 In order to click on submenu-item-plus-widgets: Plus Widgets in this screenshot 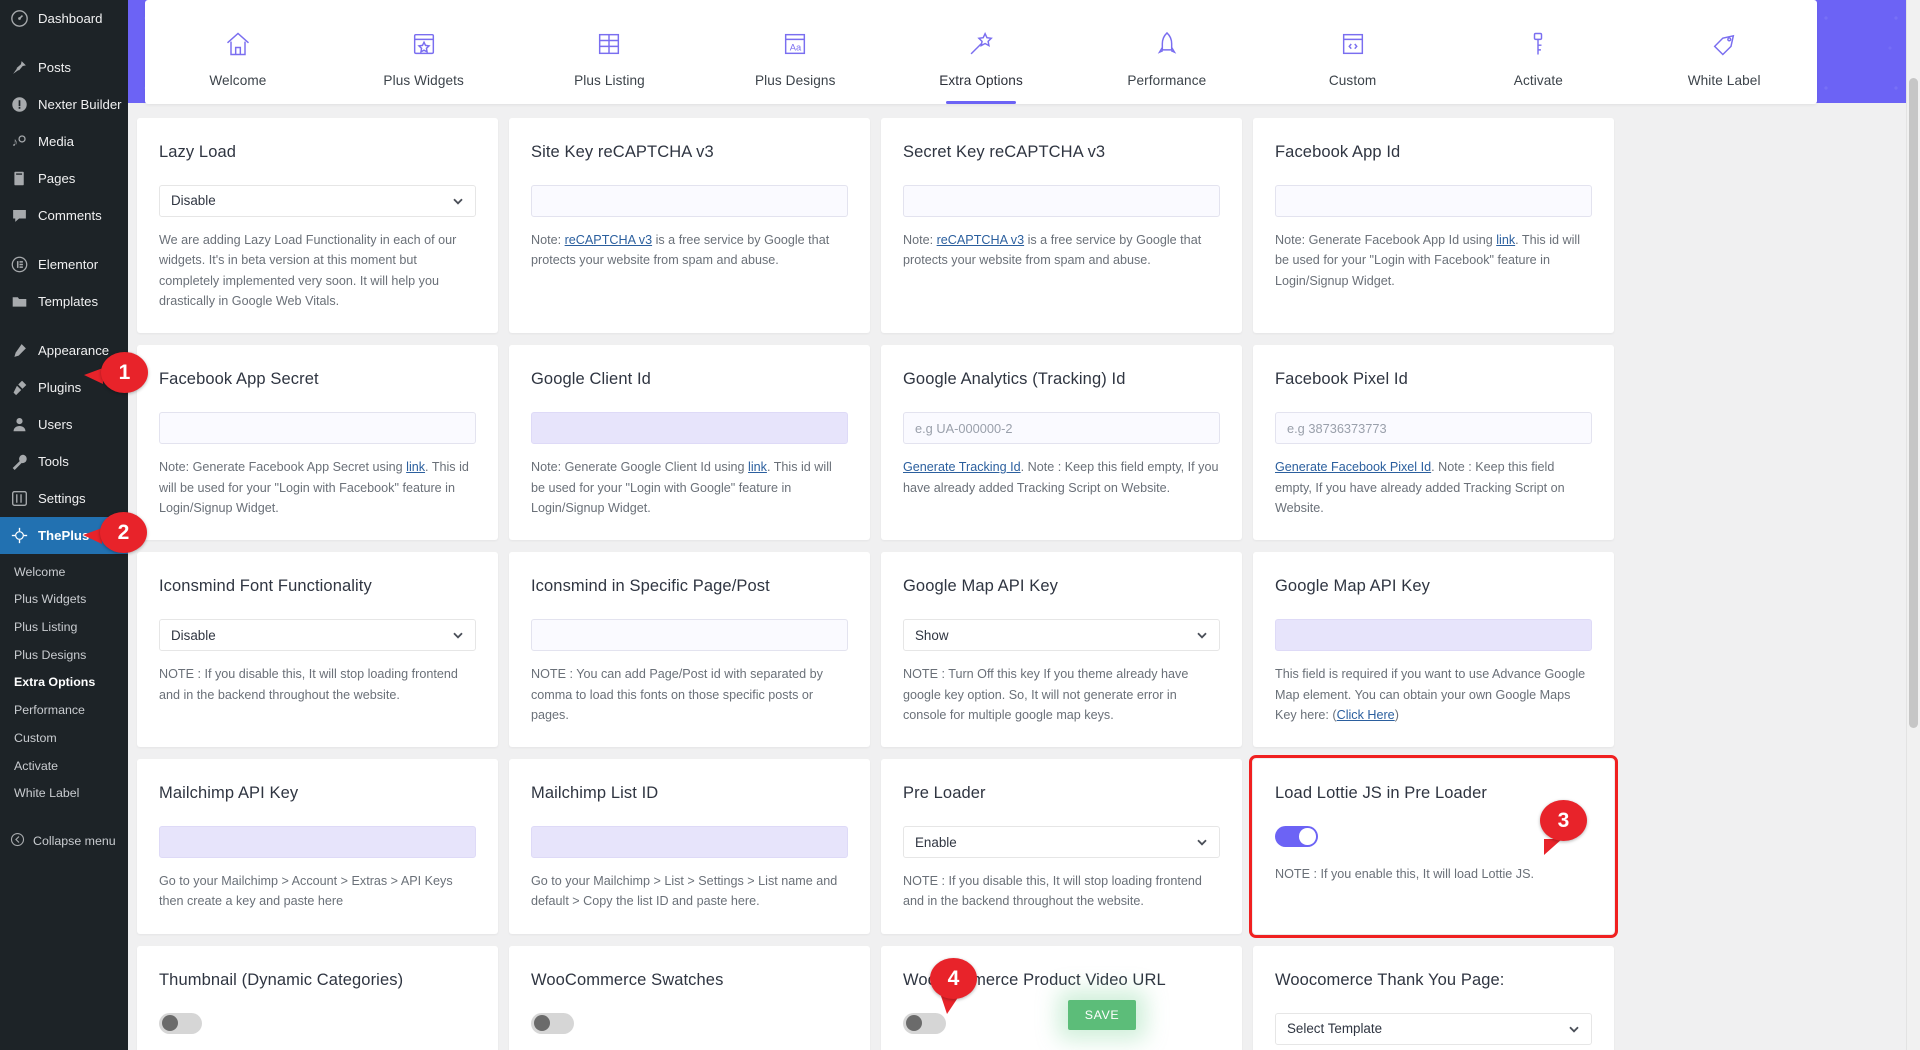, I will do `click(64, 600)`.